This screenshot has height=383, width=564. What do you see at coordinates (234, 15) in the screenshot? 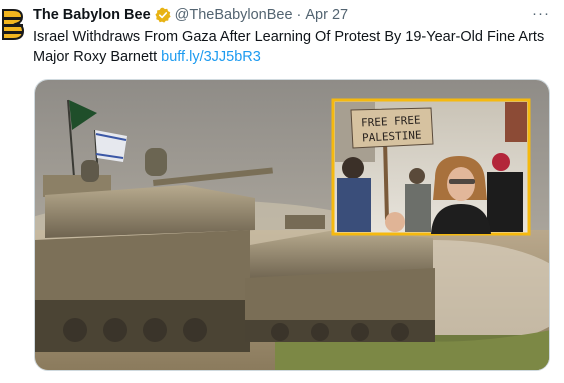
I see `author-handle: @TheBabylonBee` at bounding box center [234, 15].